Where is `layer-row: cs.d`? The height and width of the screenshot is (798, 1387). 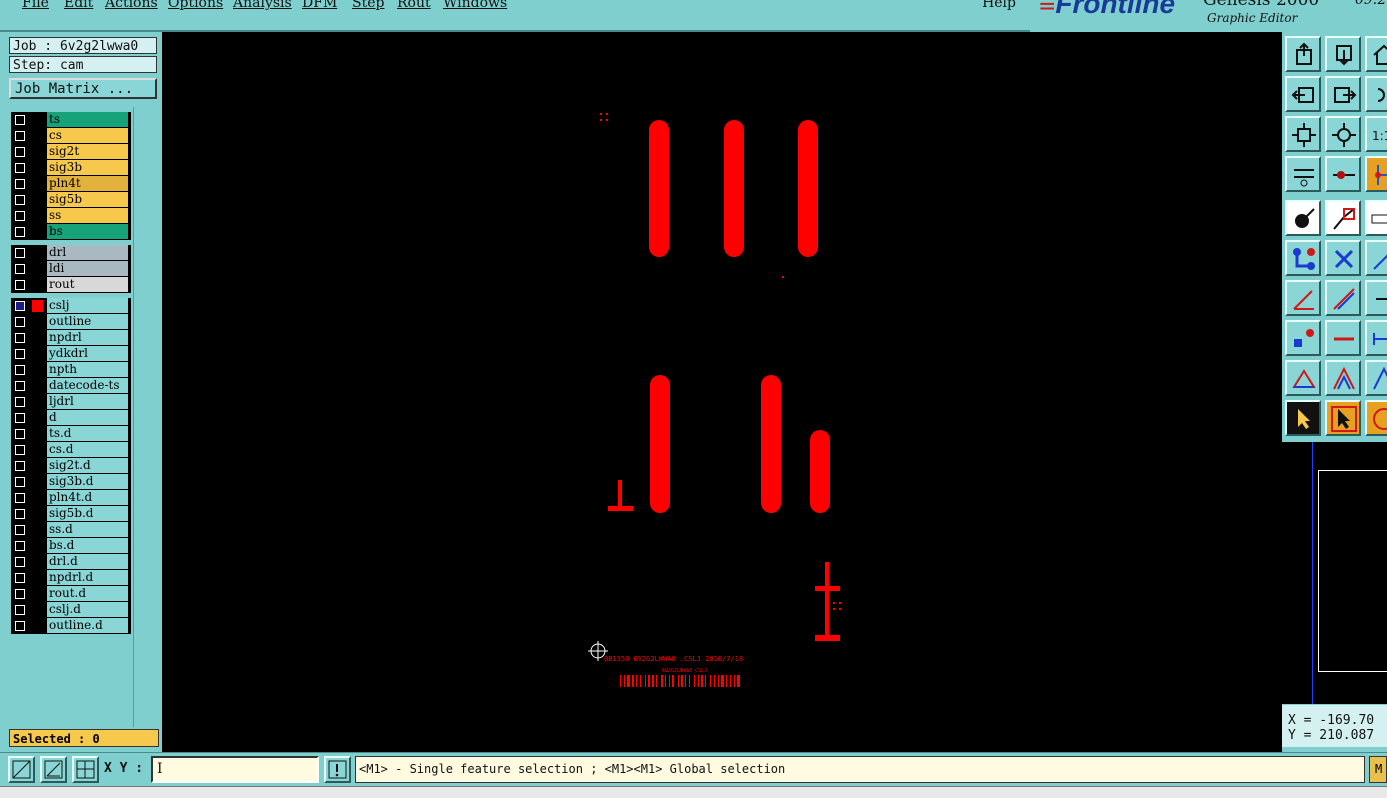
layer-row: cs.d is located at coordinates (71, 450).